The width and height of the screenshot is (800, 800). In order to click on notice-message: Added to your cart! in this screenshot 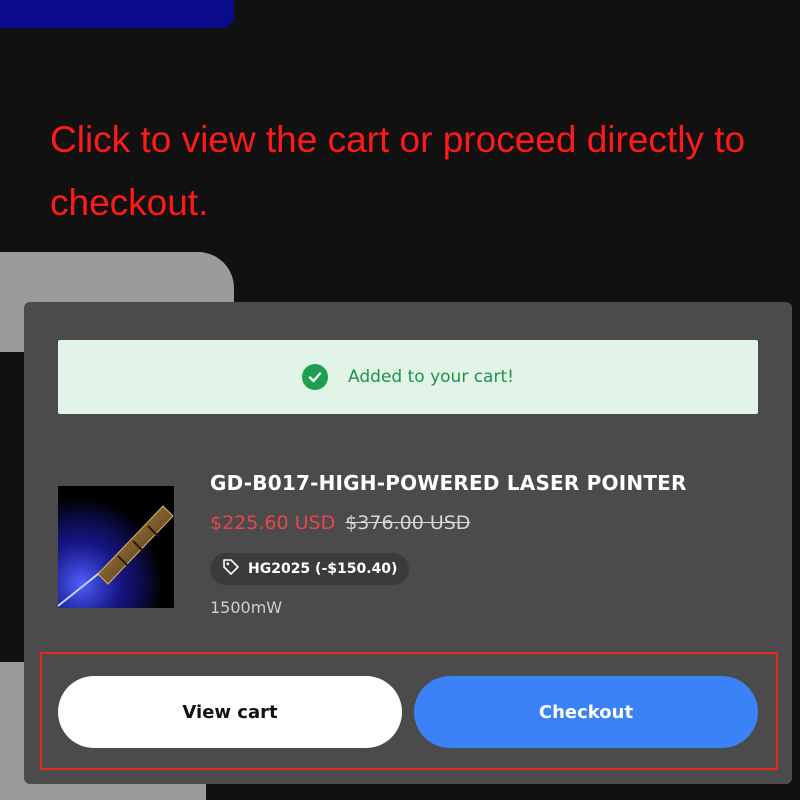, I will do `click(431, 377)`.